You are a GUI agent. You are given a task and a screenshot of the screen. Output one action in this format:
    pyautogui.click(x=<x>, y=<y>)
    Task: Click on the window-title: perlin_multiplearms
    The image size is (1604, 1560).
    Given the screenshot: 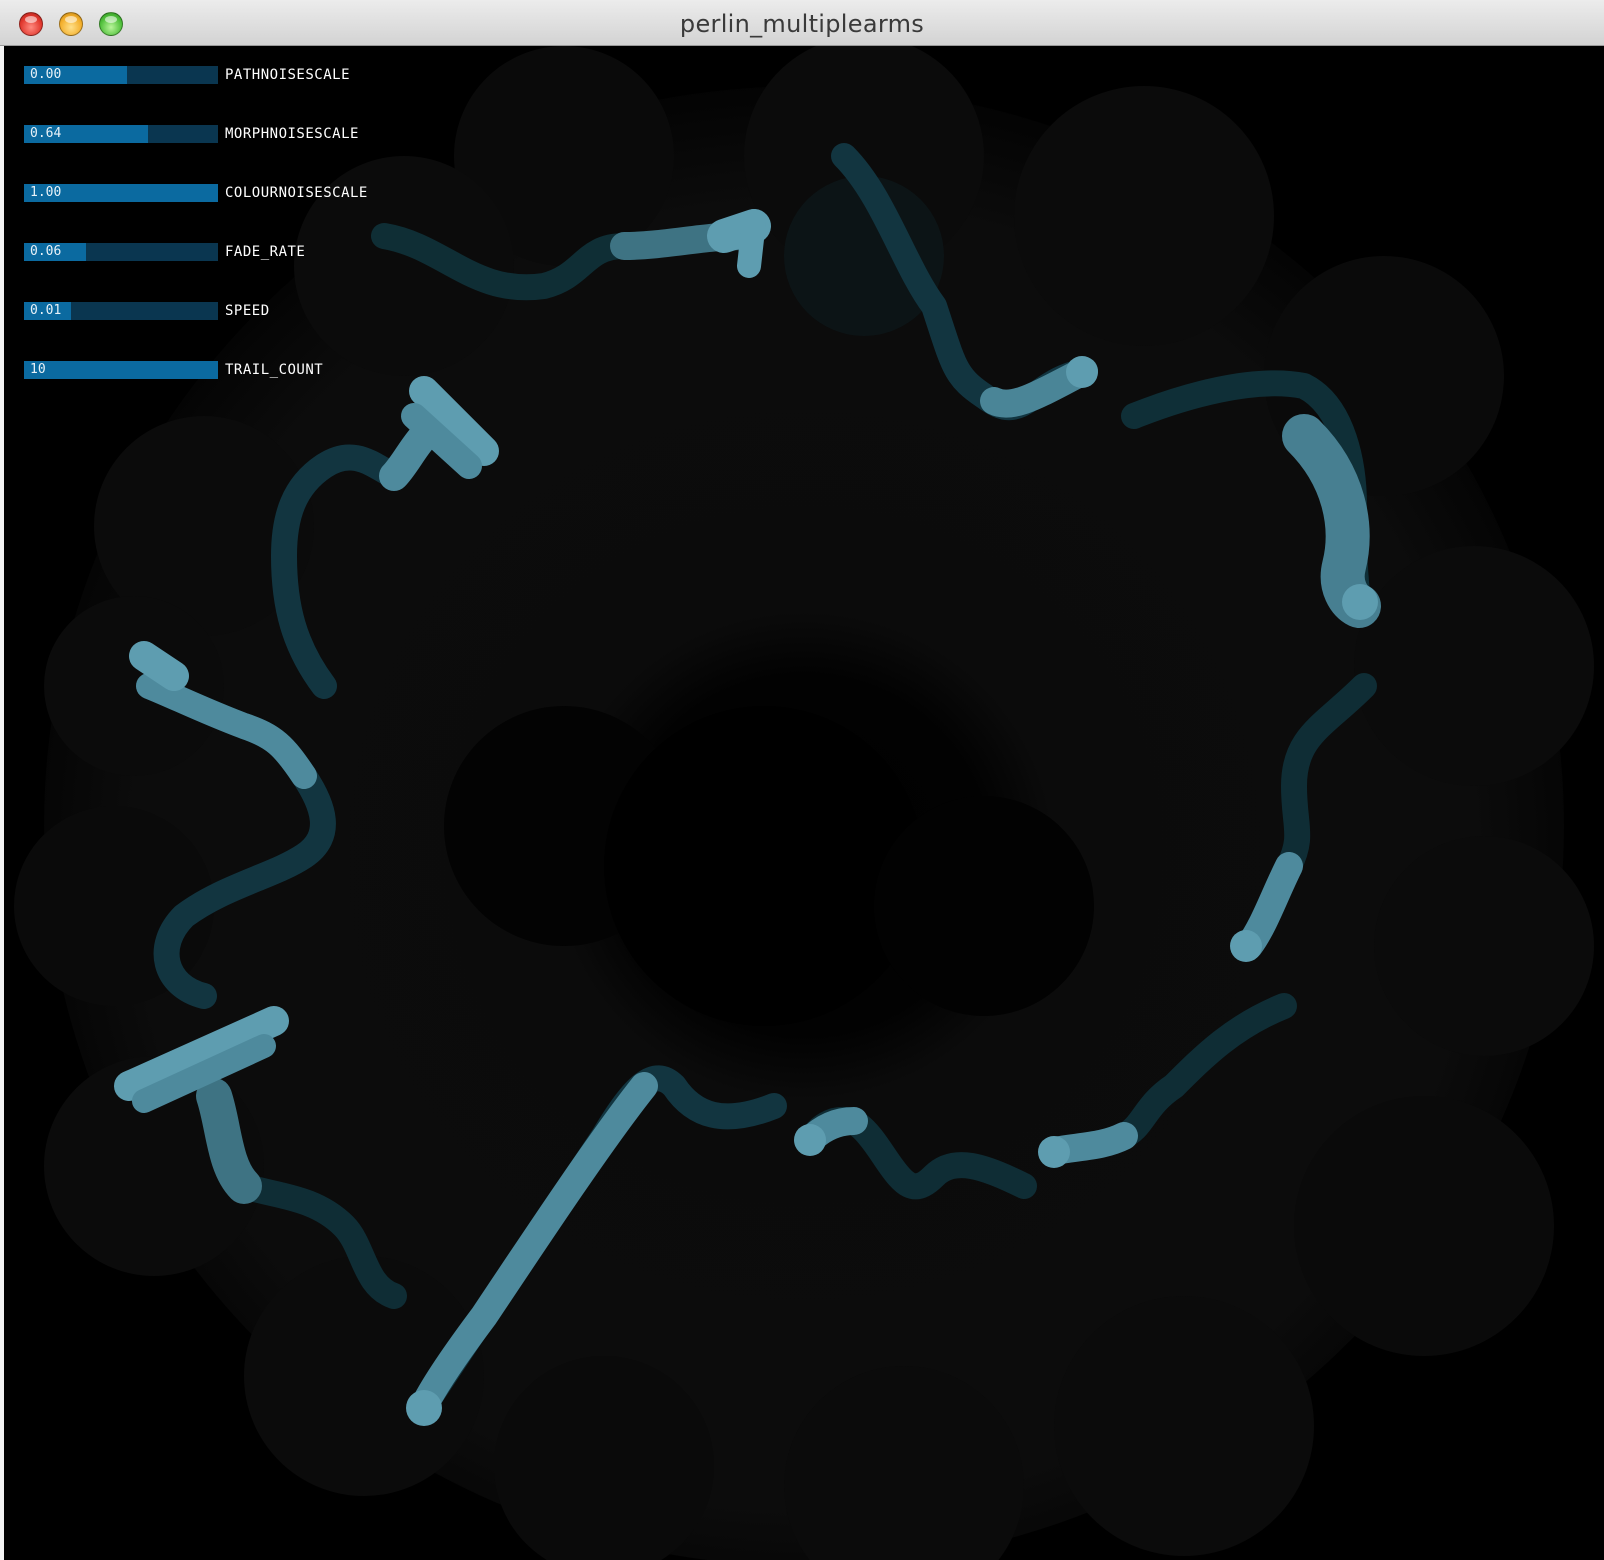 What is the action you would take?
    pyautogui.click(x=802, y=24)
    